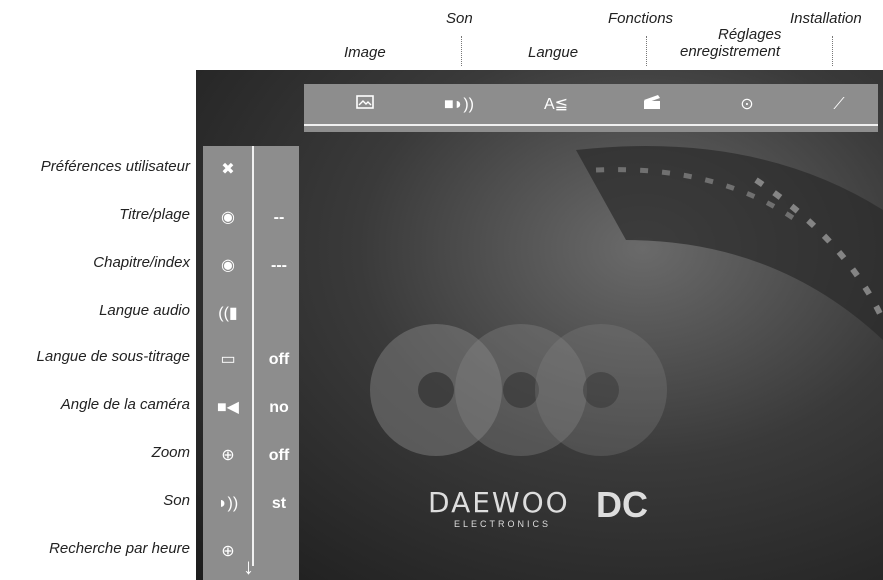 The image size is (883, 580). What do you see at coordinates (279, 359) in the screenshot?
I see `value-langue-sous-titrage: off` at bounding box center [279, 359].